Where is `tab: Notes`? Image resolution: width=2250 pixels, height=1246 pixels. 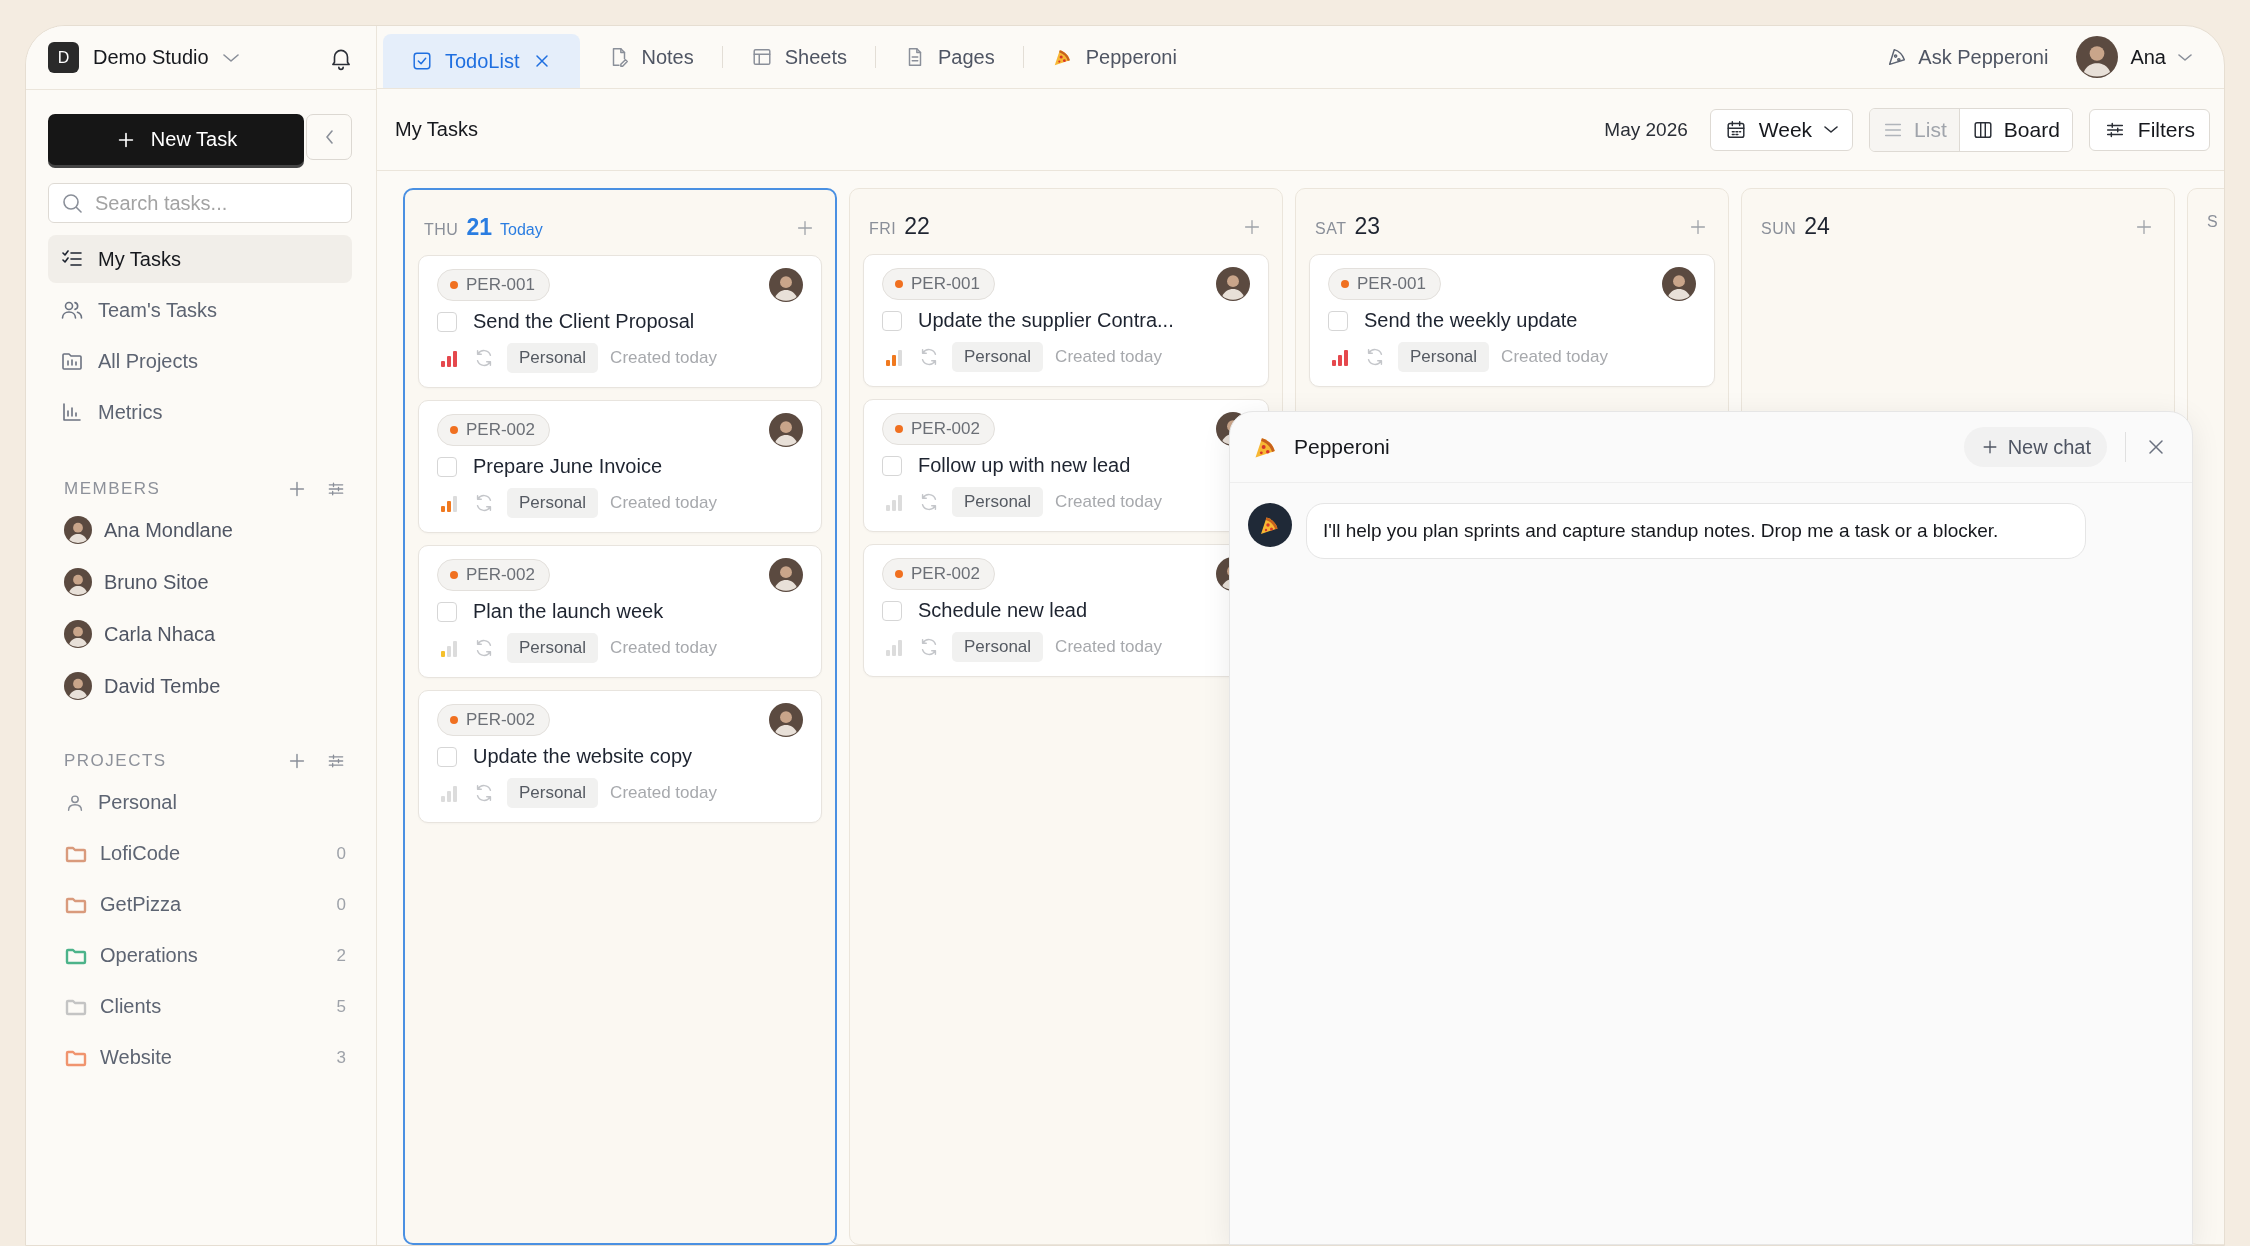
tab: Notes is located at coordinates (650, 57).